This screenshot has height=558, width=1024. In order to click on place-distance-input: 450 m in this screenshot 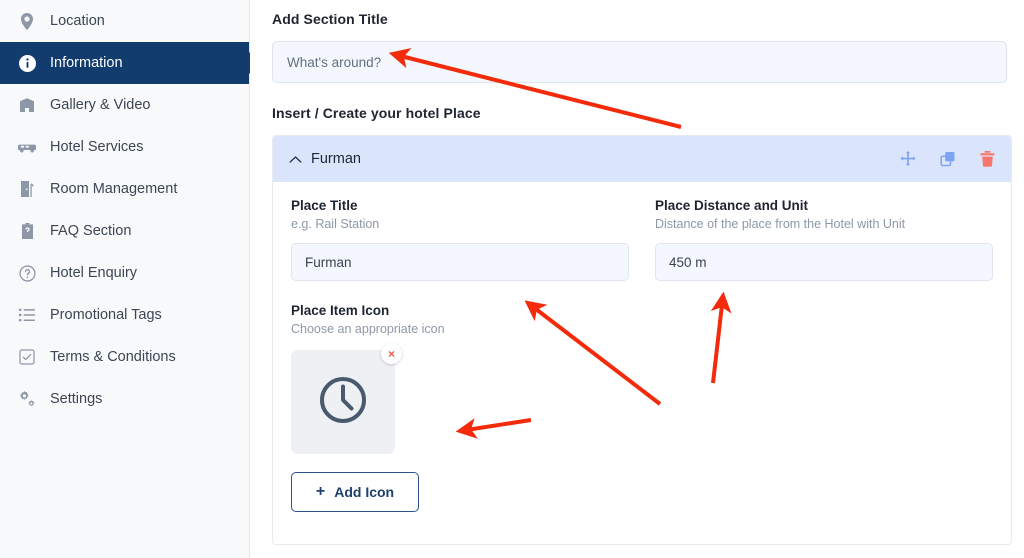, I will do `click(824, 262)`.